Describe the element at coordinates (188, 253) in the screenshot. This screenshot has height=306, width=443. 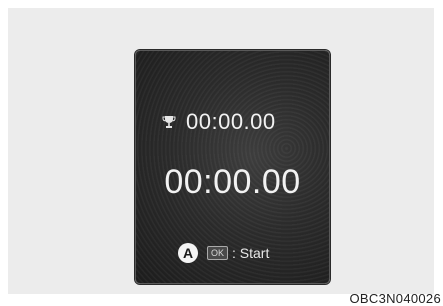
I see `callout-marker-a: A` at that location.